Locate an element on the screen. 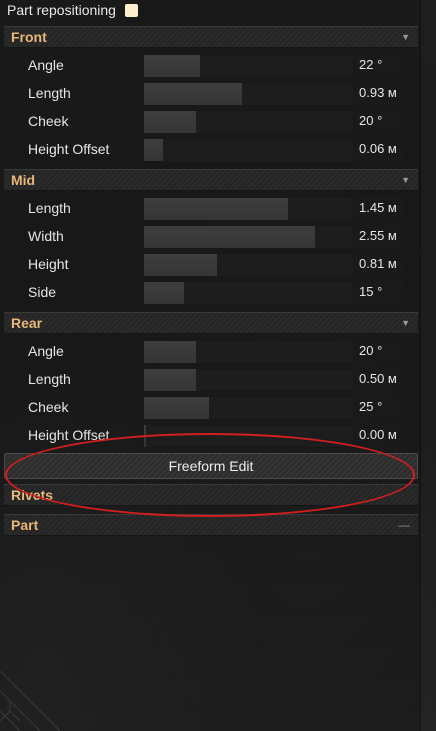 The height and width of the screenshot is (731, 436). mid-side-label: Side is located at coordinates (42, 292).